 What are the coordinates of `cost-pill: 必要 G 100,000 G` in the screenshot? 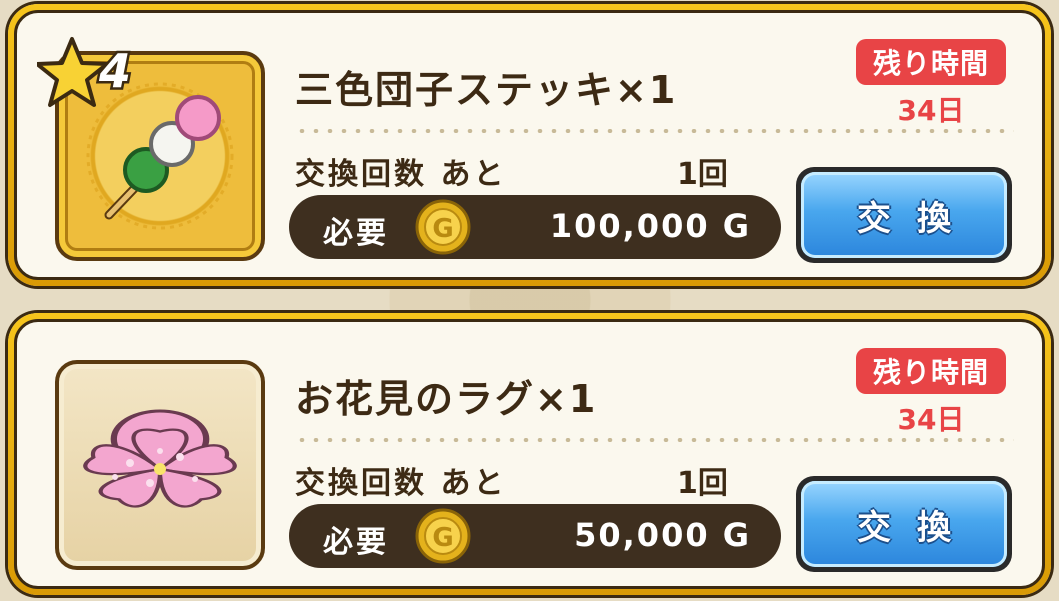 It's located at (535, 227).